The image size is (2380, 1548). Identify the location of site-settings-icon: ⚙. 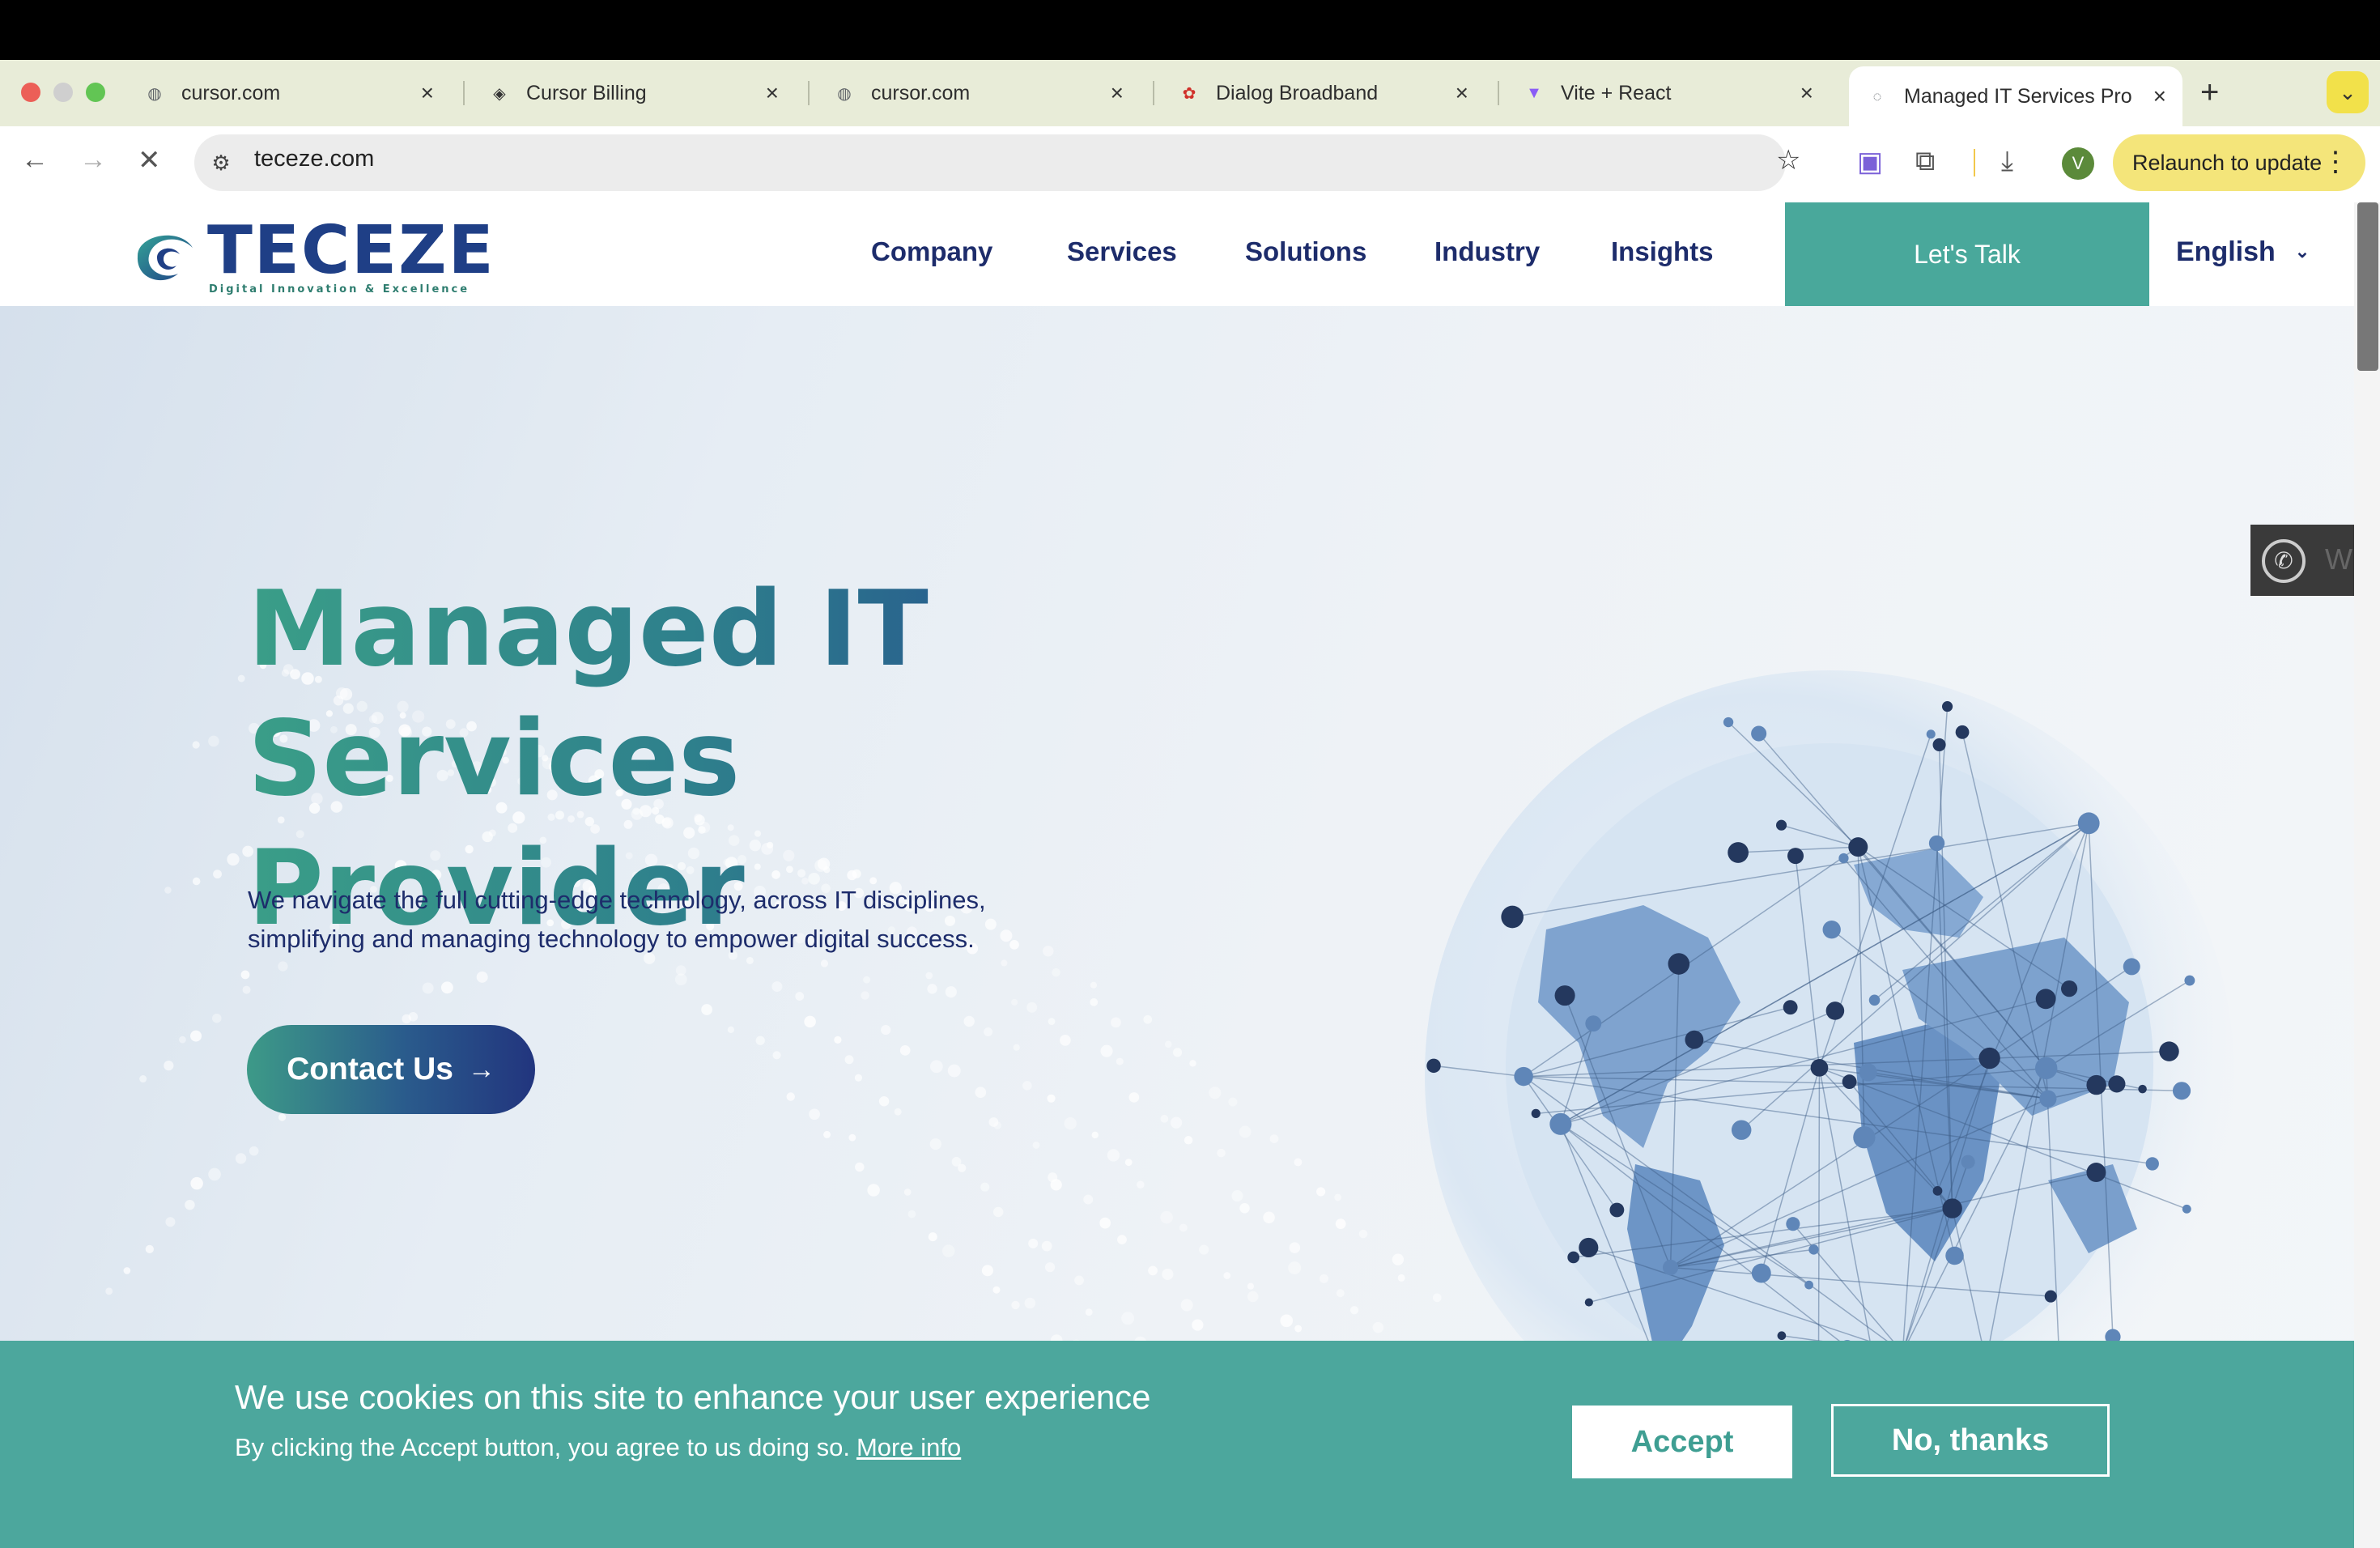
(221, 162).